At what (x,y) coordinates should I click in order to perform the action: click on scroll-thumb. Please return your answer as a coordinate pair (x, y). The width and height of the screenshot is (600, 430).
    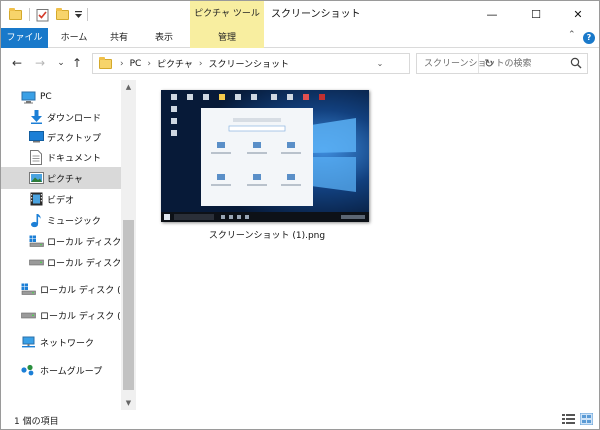
    Looking at the image, I should click on (128, 305).